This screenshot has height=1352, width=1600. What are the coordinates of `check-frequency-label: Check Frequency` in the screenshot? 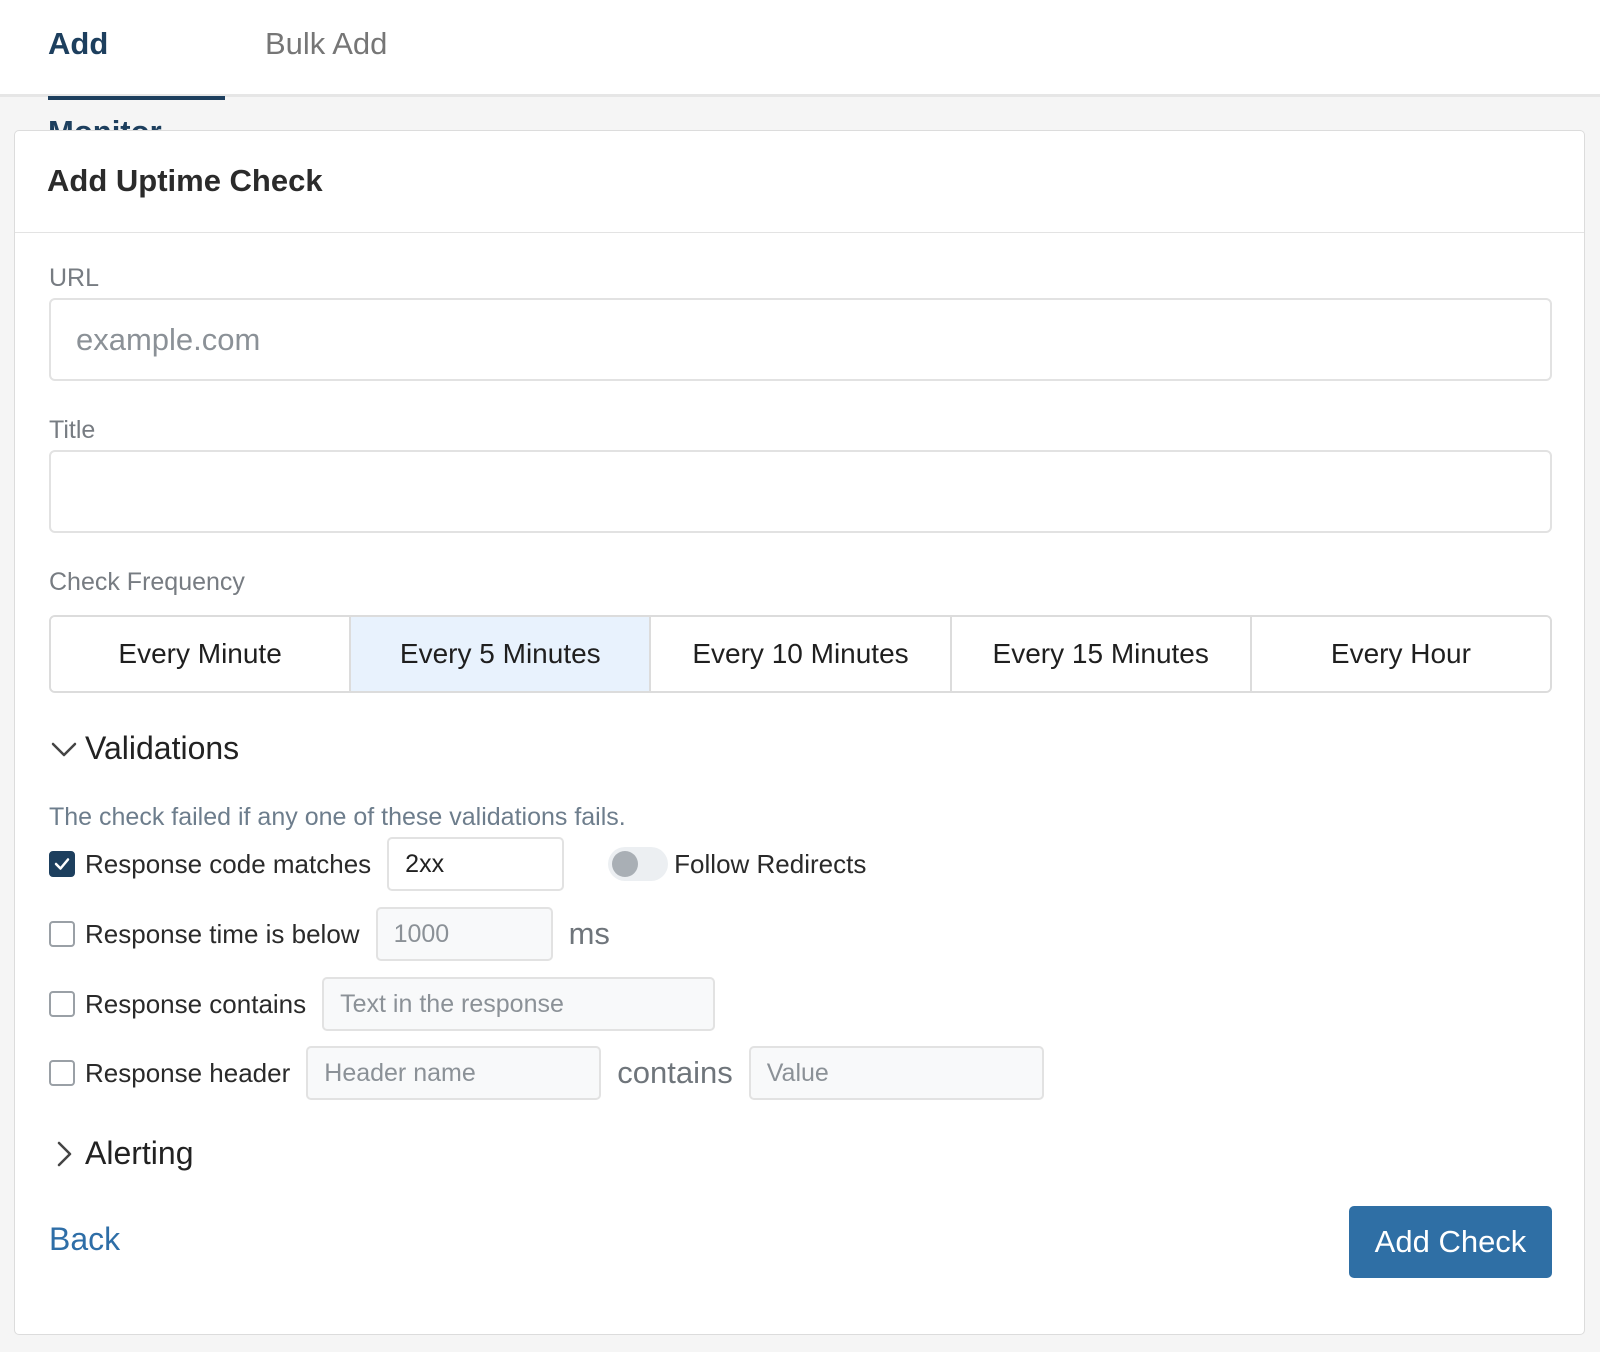 It's located at (147, 582).